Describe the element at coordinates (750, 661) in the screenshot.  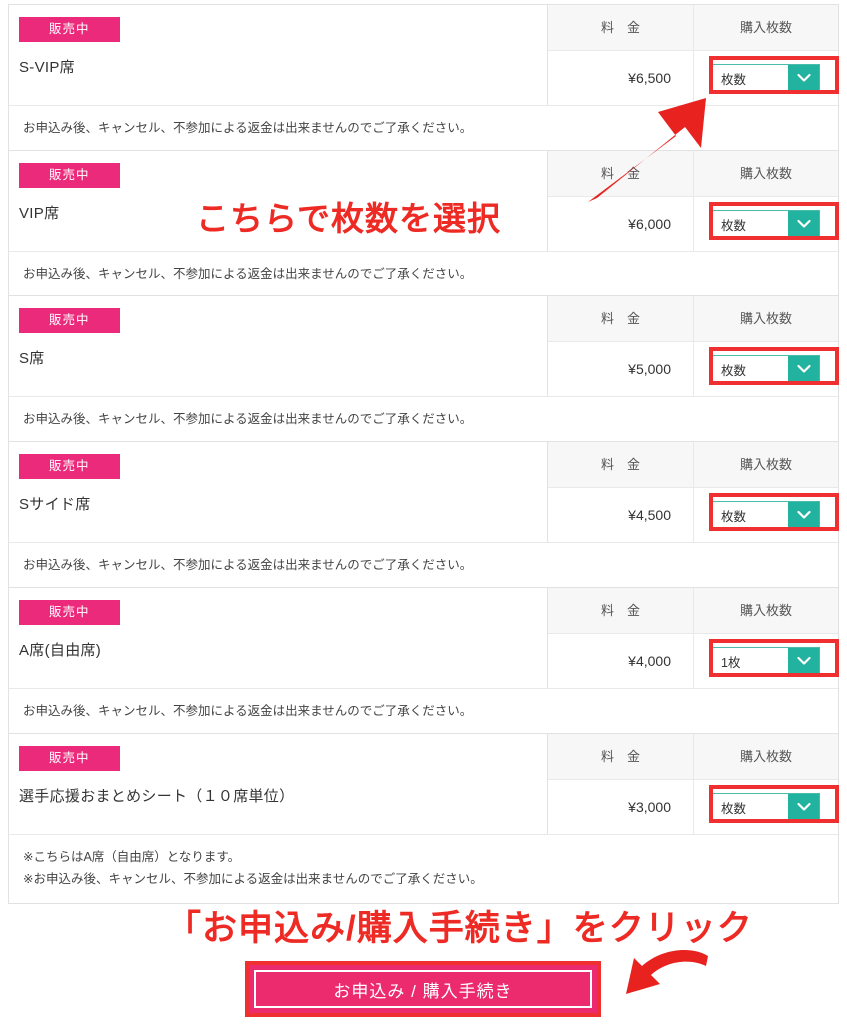
I see `quantity-select-value: 1枚` at that location.